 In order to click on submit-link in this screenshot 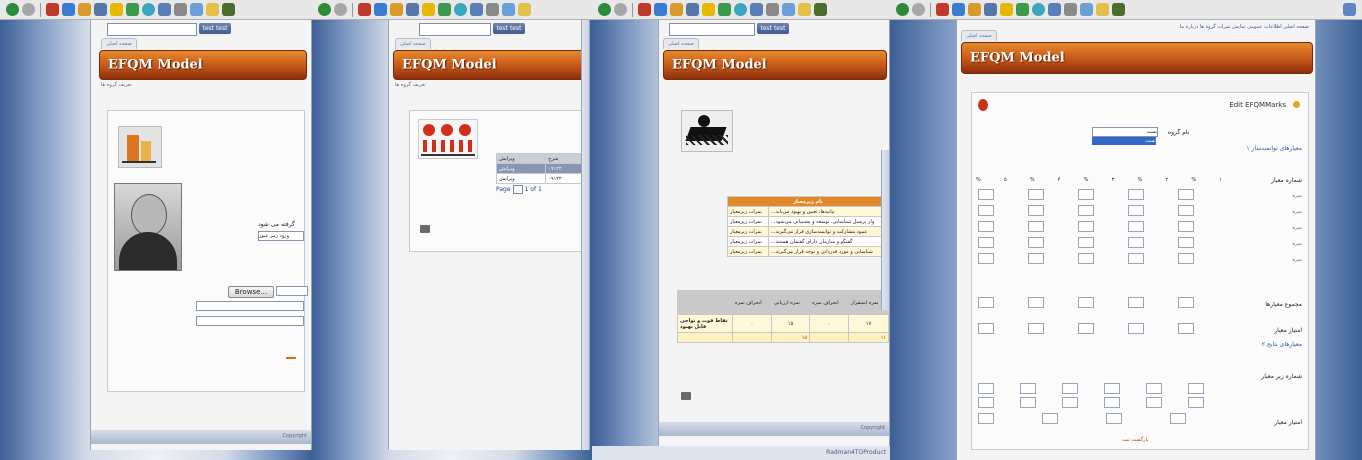, I will do `click(291, 358)`.